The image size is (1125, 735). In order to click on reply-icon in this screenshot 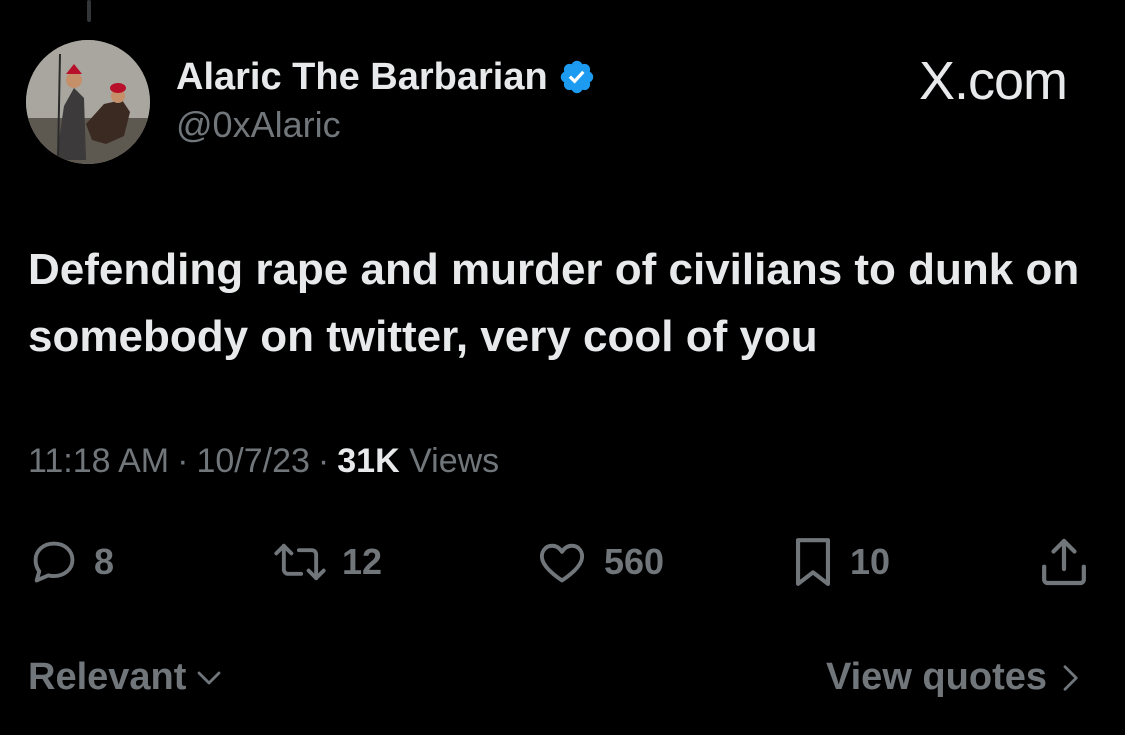, I will do `click(54, 562)`.